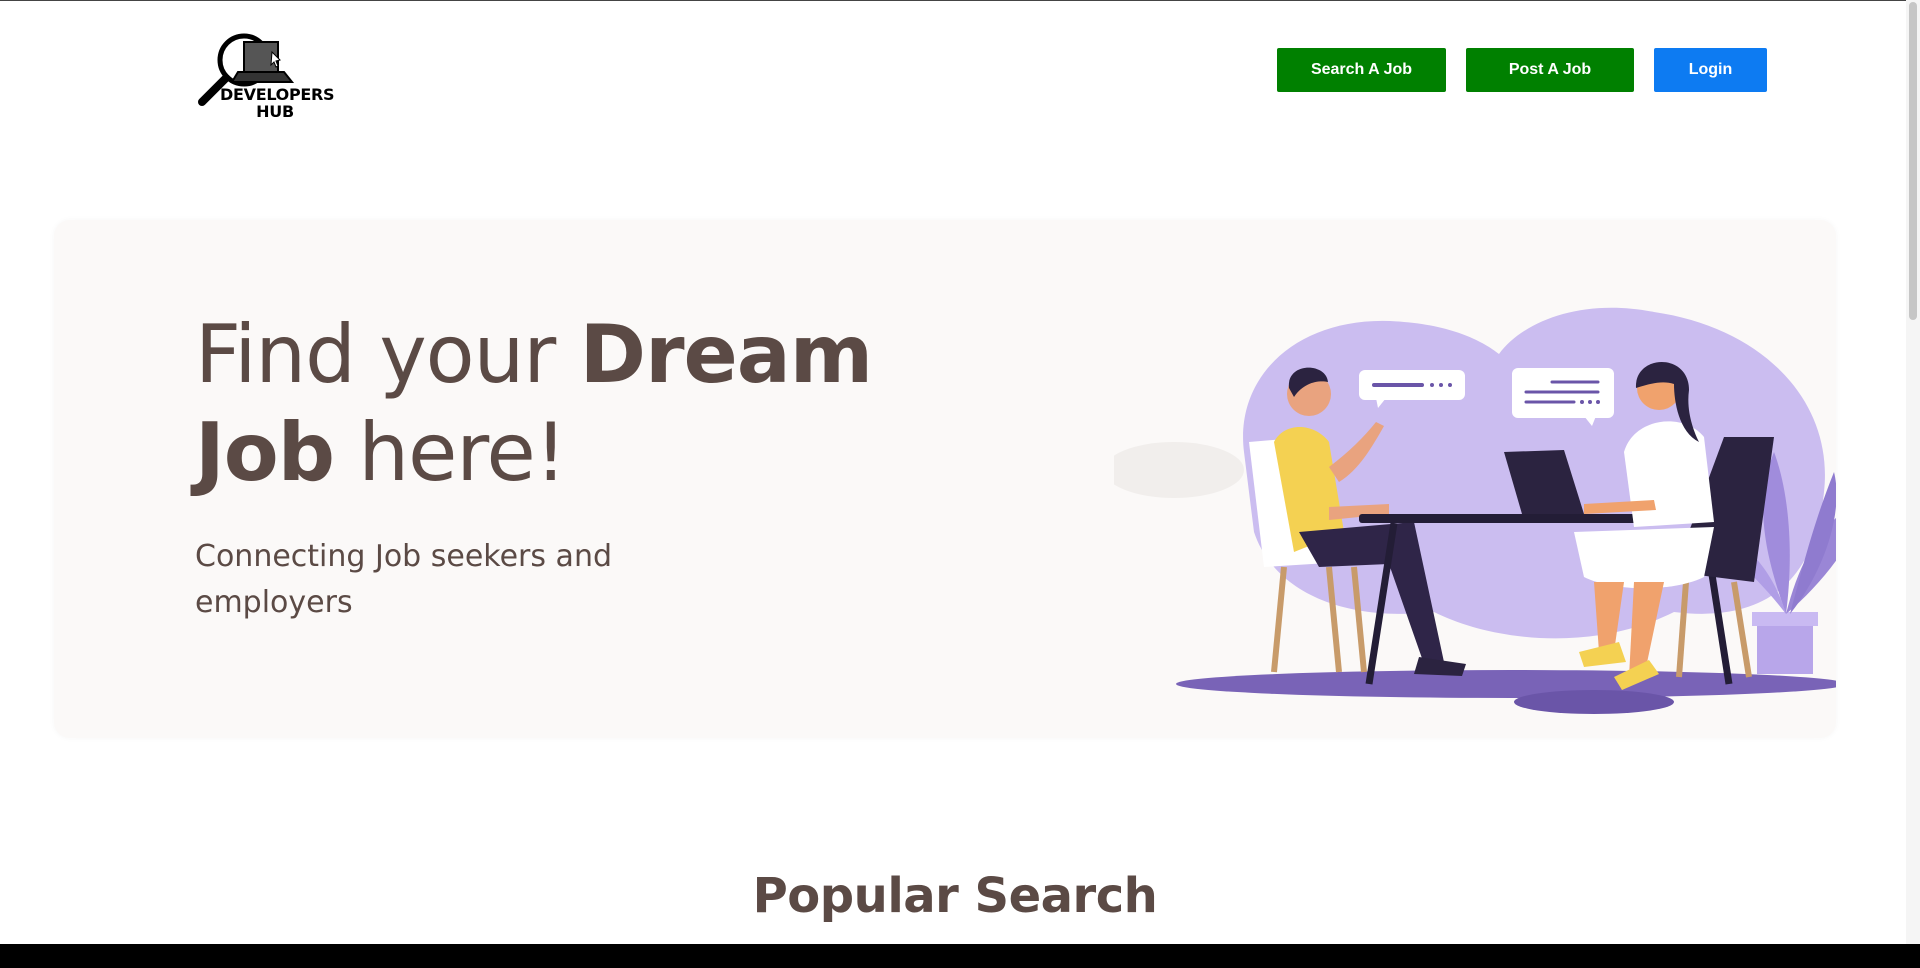 The width and height of the screenshot is (1920, 968). I want to click on search-job-button: Search A Job, so click(1361, 70).